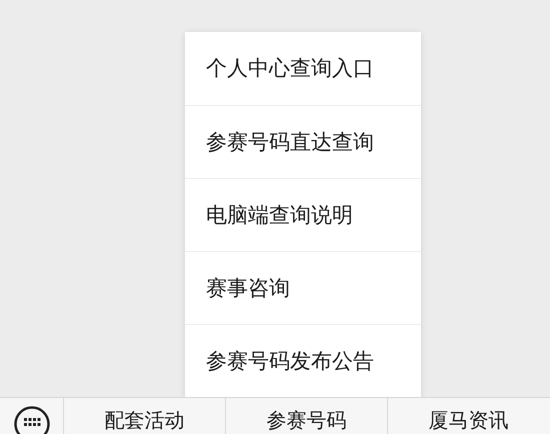 The height and width of the screenshot is (434, 550). What do you see at coordinates (303, 141) in the screenshot?
I see `menu-item: 参赛号码直达查询` at bounding box center [303, 141].